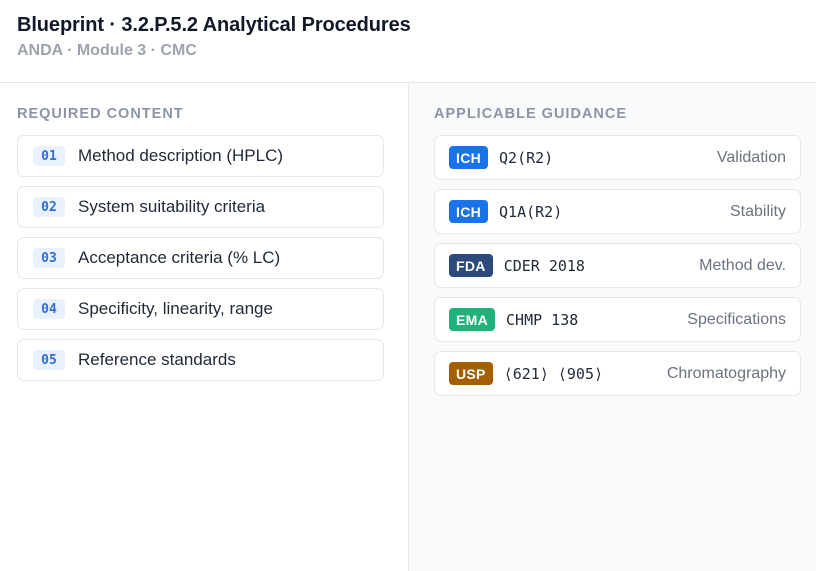 This screenshot has height=571, width=816. I want to click on required-item: 04 Specificity, linearity, range, so click(200, 309).